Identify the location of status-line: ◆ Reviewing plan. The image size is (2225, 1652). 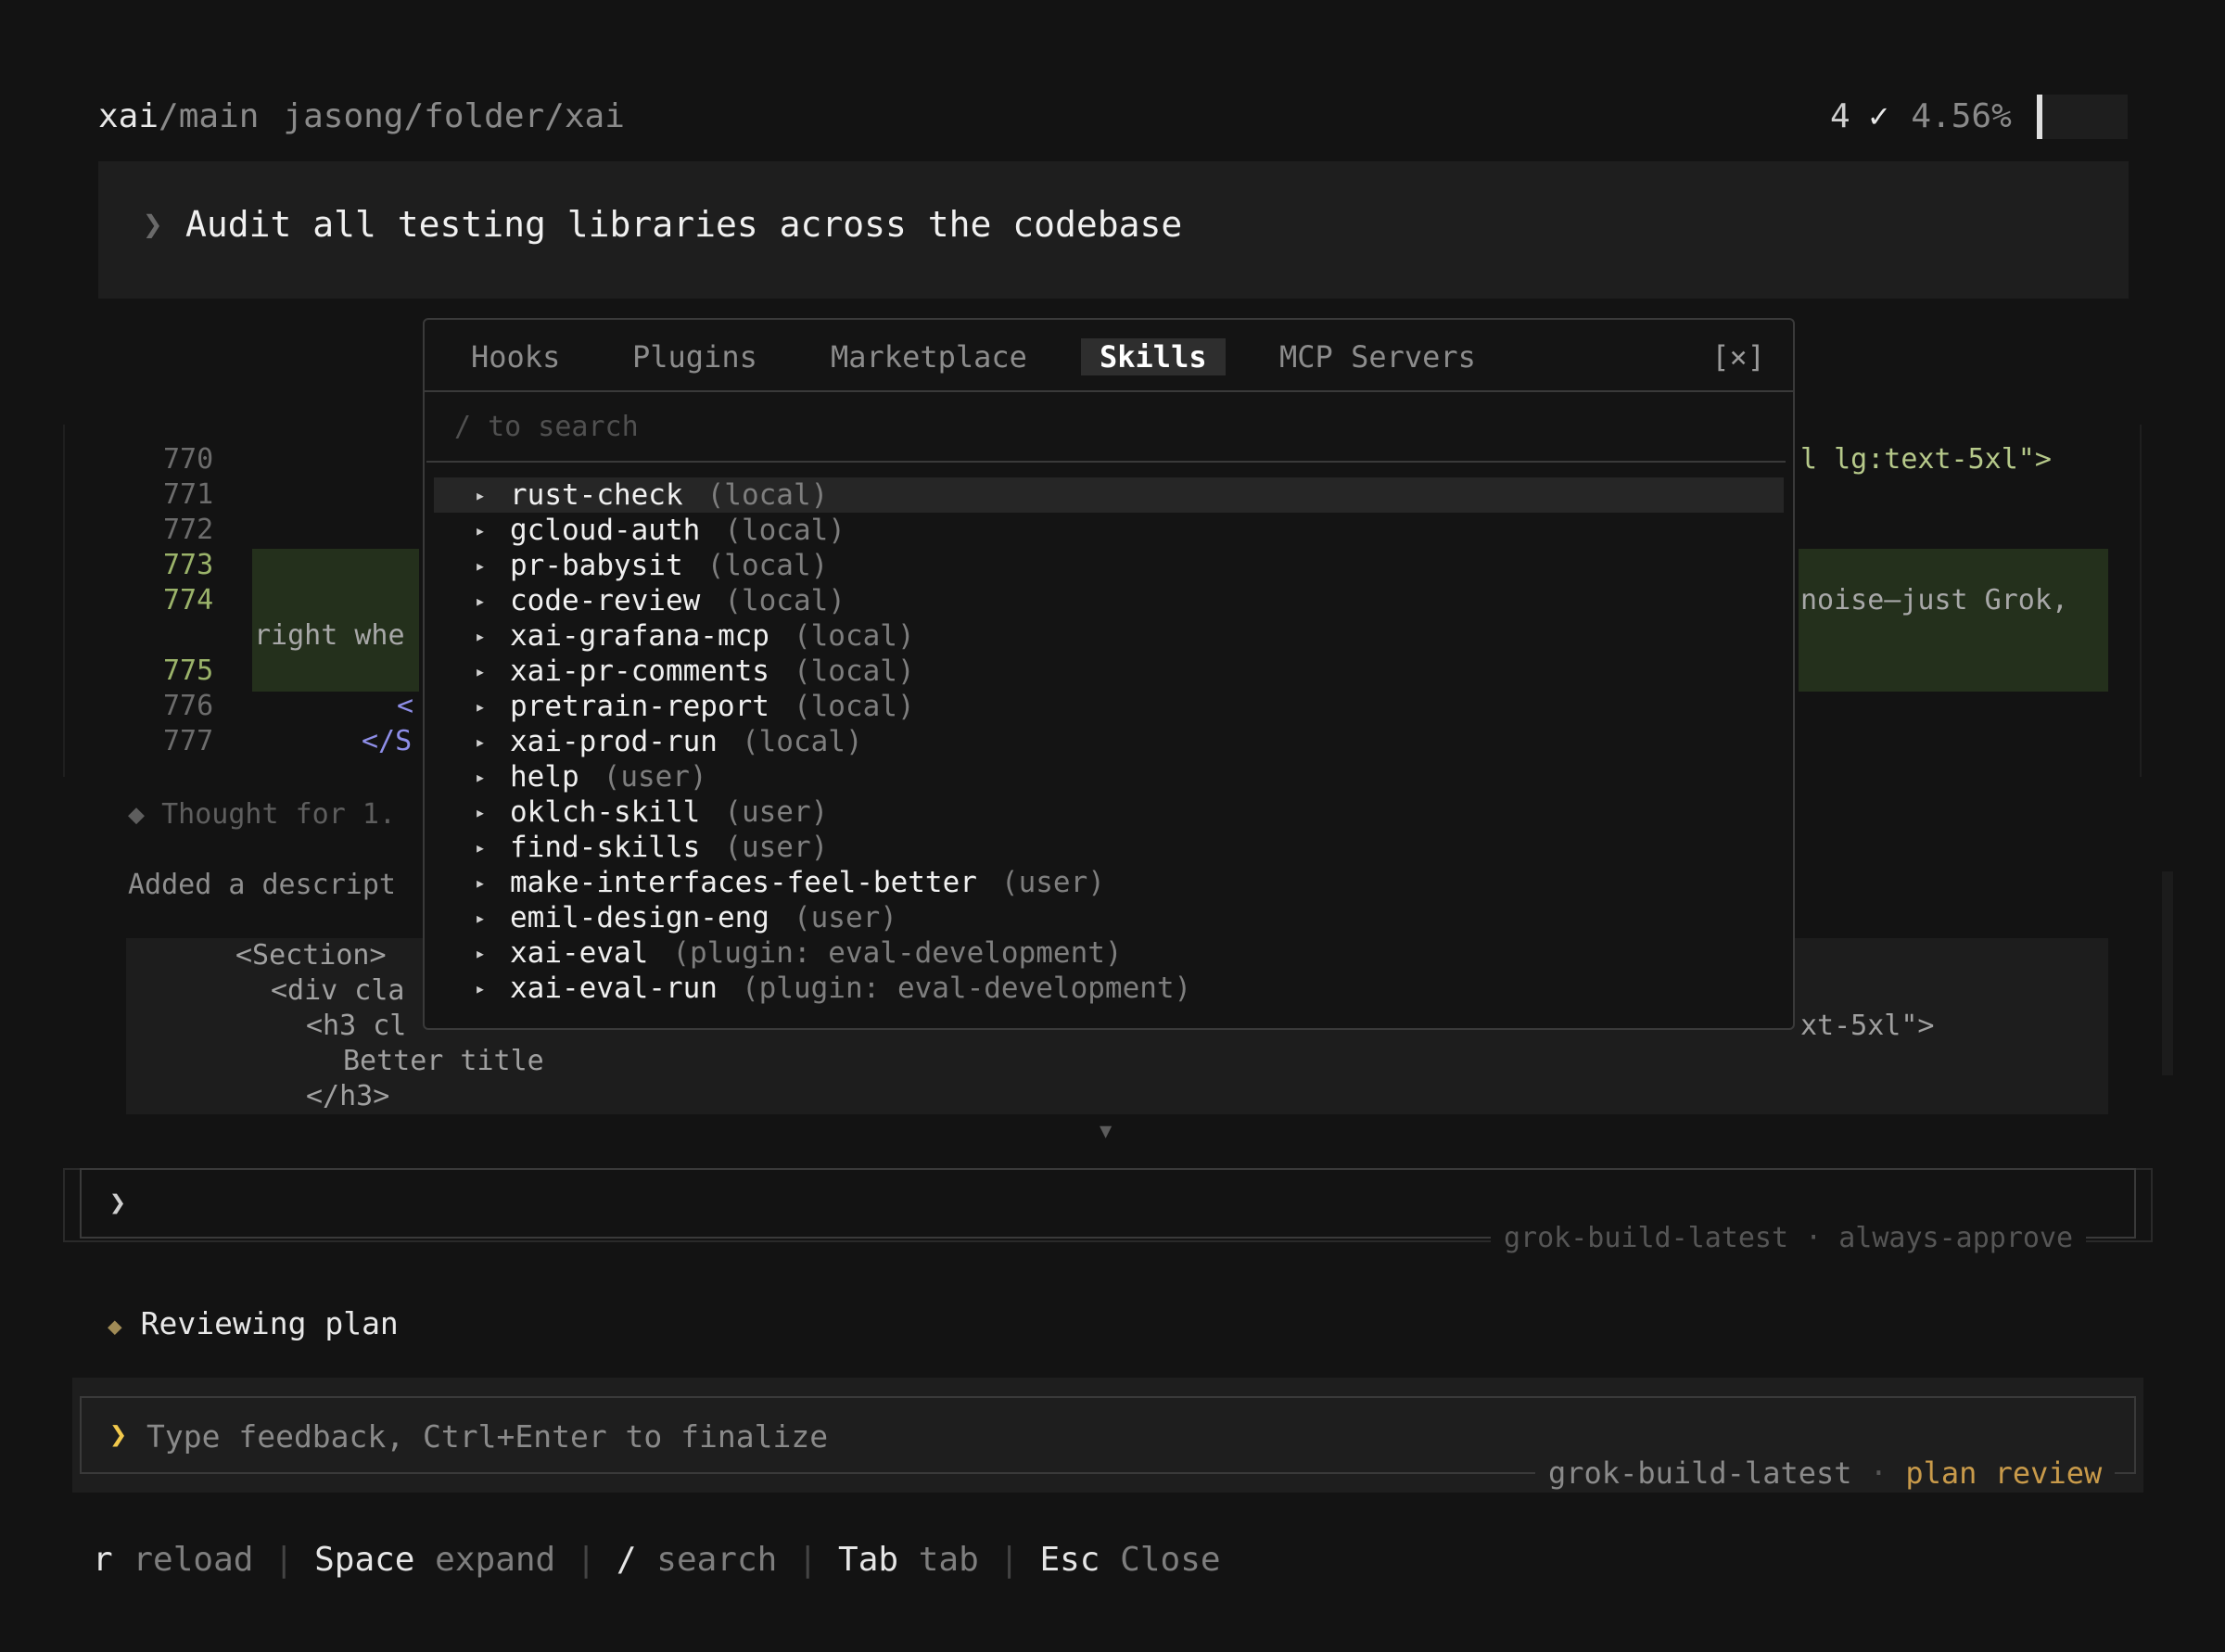
(253, 1323).